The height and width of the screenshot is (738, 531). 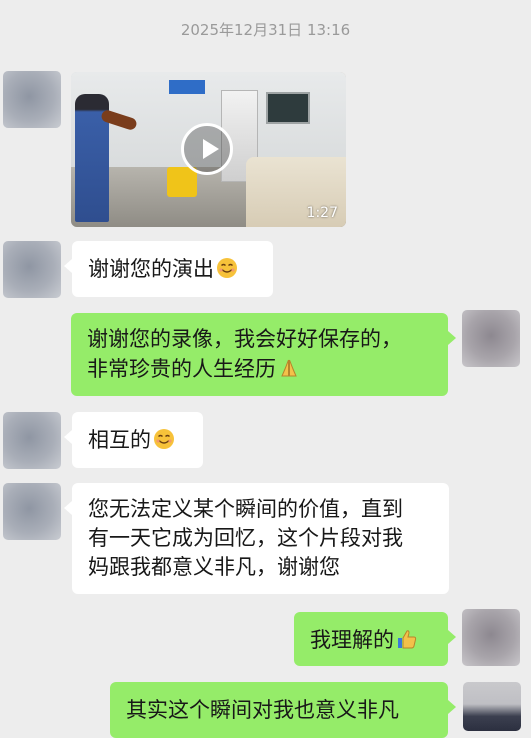 I want to click on message-text-line: 有一天它成为回忆，这个片段对我, so click(x=245, y=538).